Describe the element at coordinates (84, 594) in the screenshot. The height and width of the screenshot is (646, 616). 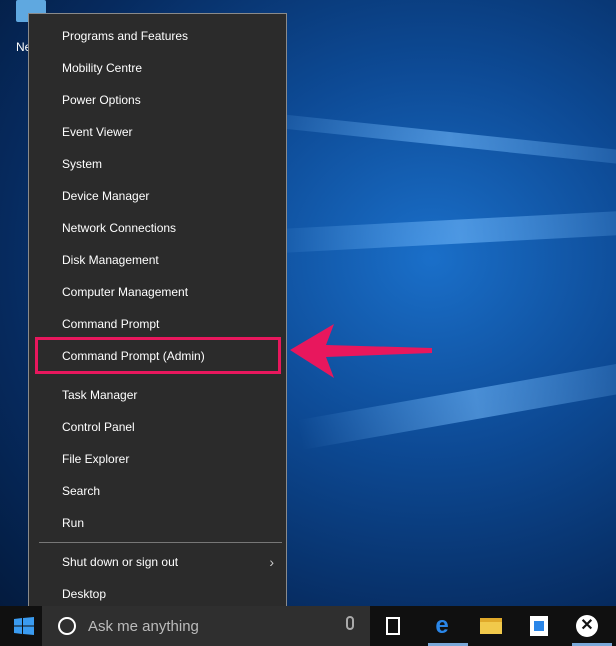
I see `menu-item-label: Desktop` at that location.